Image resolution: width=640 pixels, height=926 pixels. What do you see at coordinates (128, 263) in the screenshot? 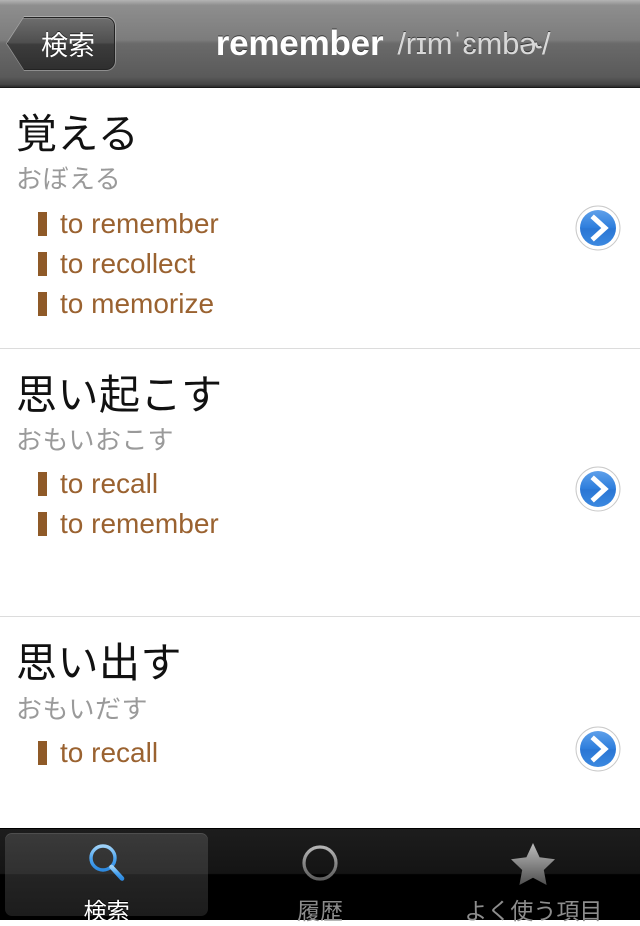
I see `gloss-text: to recollect` at bounding box center [128, 263].